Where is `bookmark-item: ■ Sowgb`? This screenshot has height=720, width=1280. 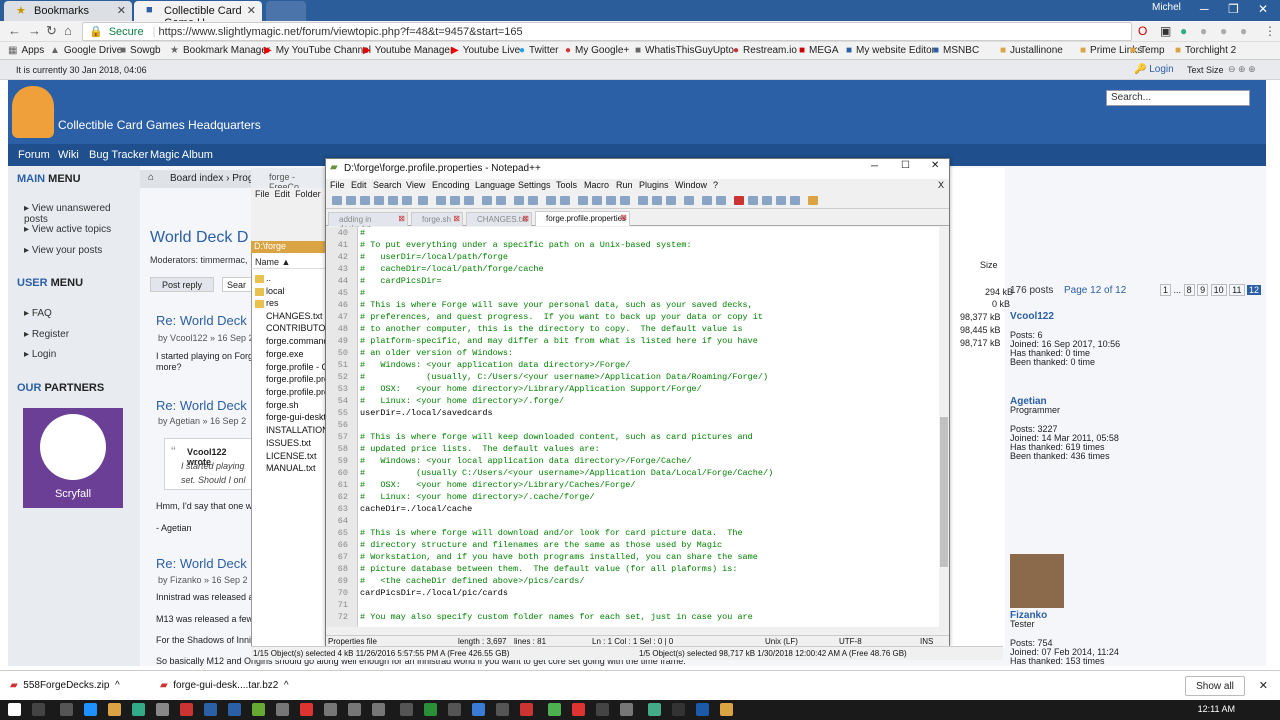
bookmark-item: ■ Sowgb is located at coordinates (140, 50).